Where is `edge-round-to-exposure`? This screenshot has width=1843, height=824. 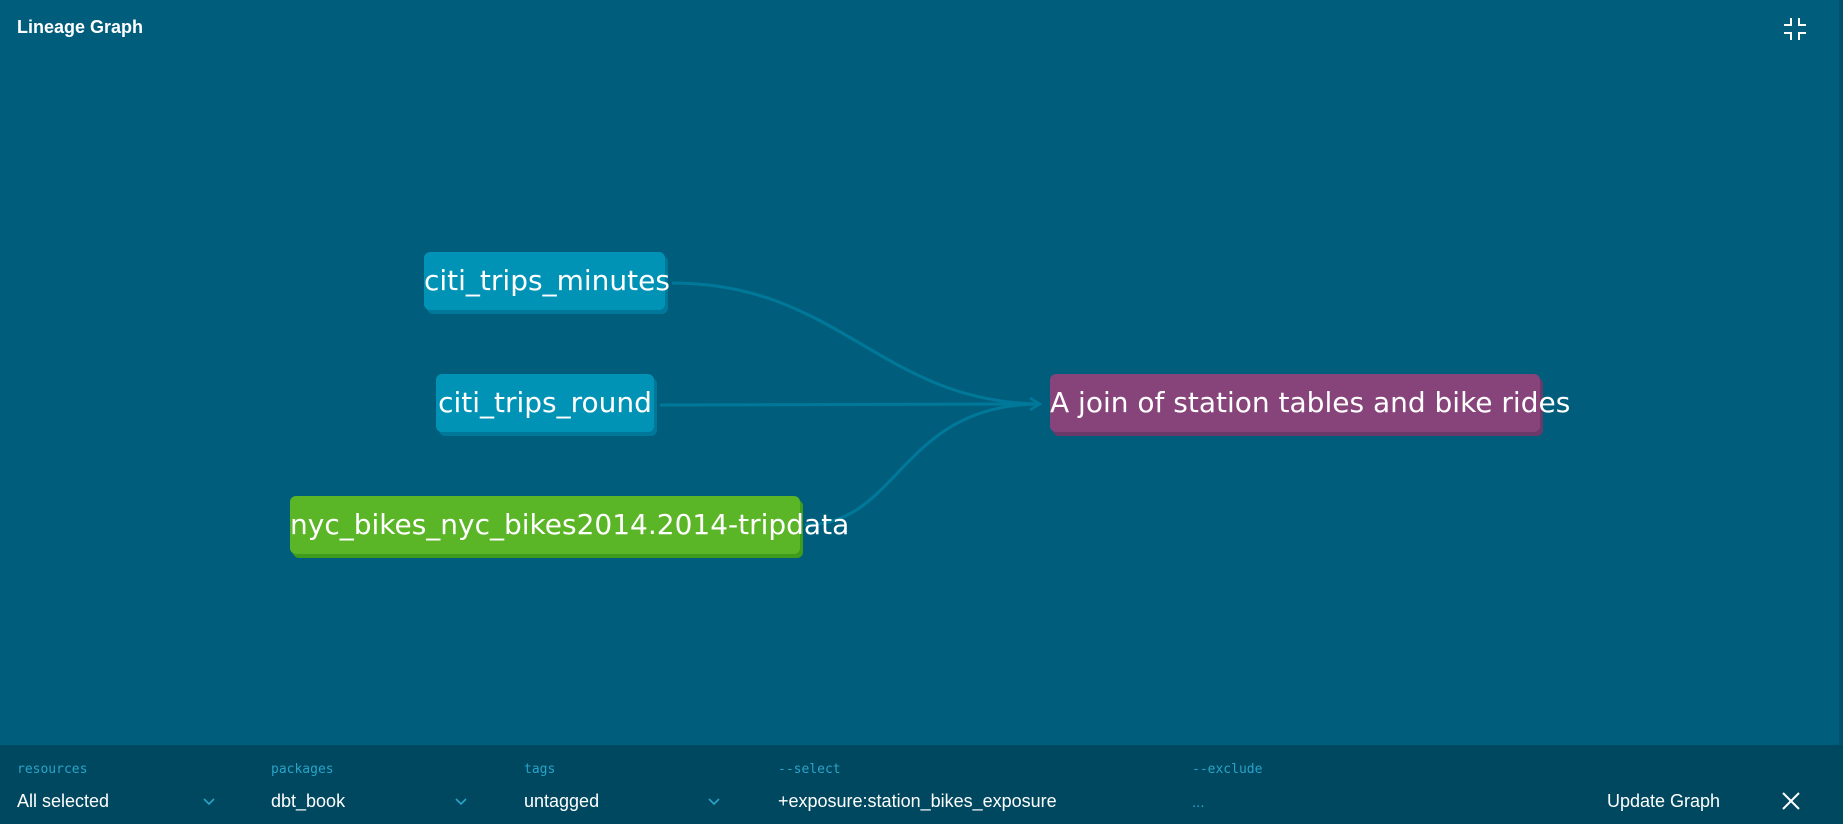 edge-round-to-exposure is located at coordinates (850, 404).